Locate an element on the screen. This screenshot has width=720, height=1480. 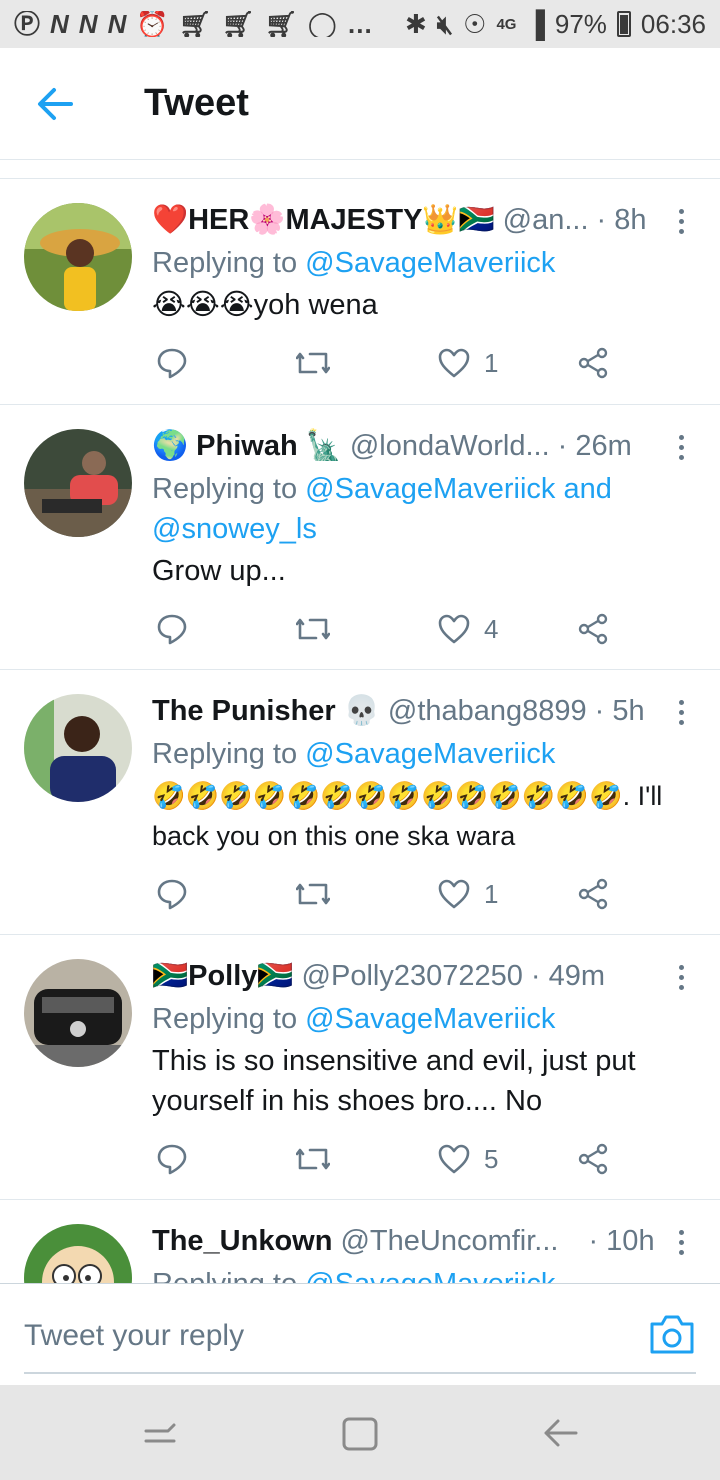
recent-apps-button is located at coordinates (160, 1433).